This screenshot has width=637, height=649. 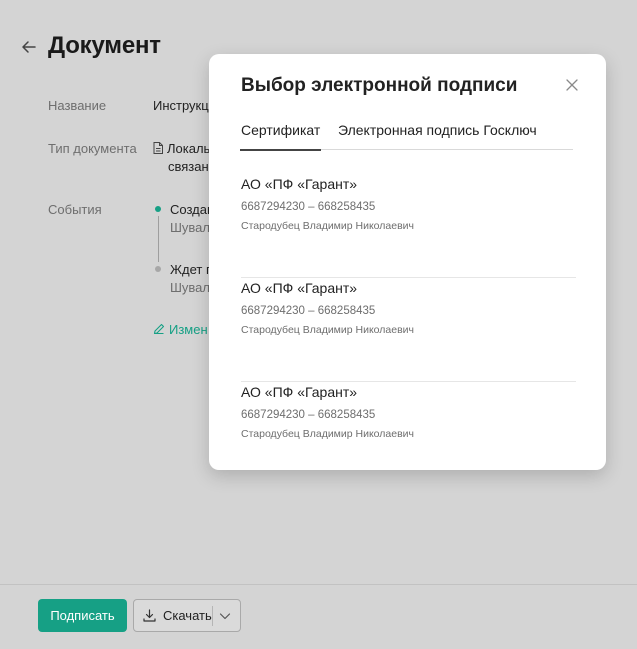 I want to click on modal-tabs: Сертификат Электронная подпись Госключ, so click(x=406, y=136).